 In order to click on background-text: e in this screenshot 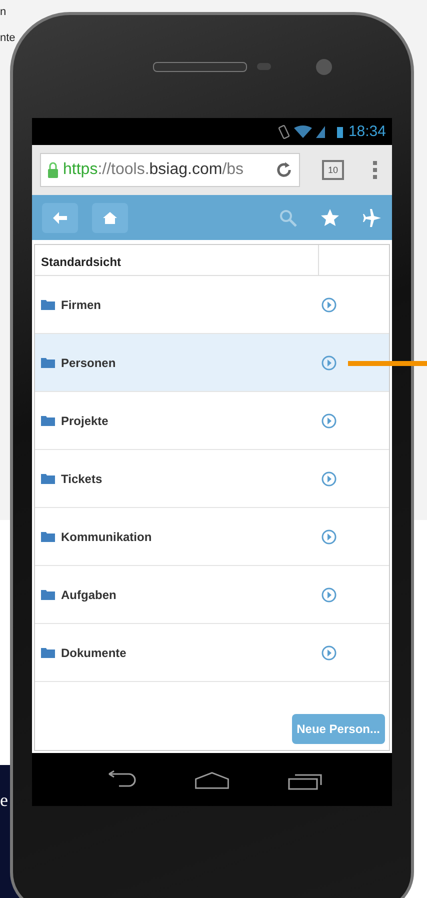, I will do `click(4, 800)`.